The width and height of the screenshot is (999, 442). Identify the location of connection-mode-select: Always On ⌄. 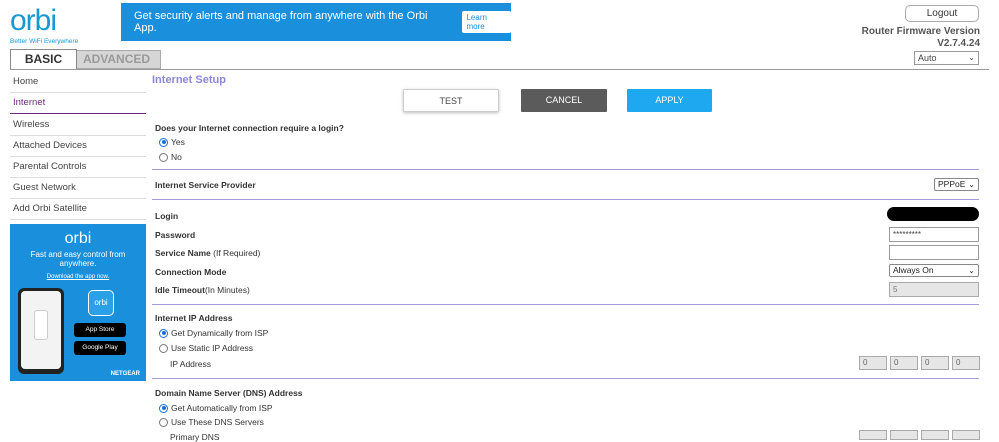
(934, 270).